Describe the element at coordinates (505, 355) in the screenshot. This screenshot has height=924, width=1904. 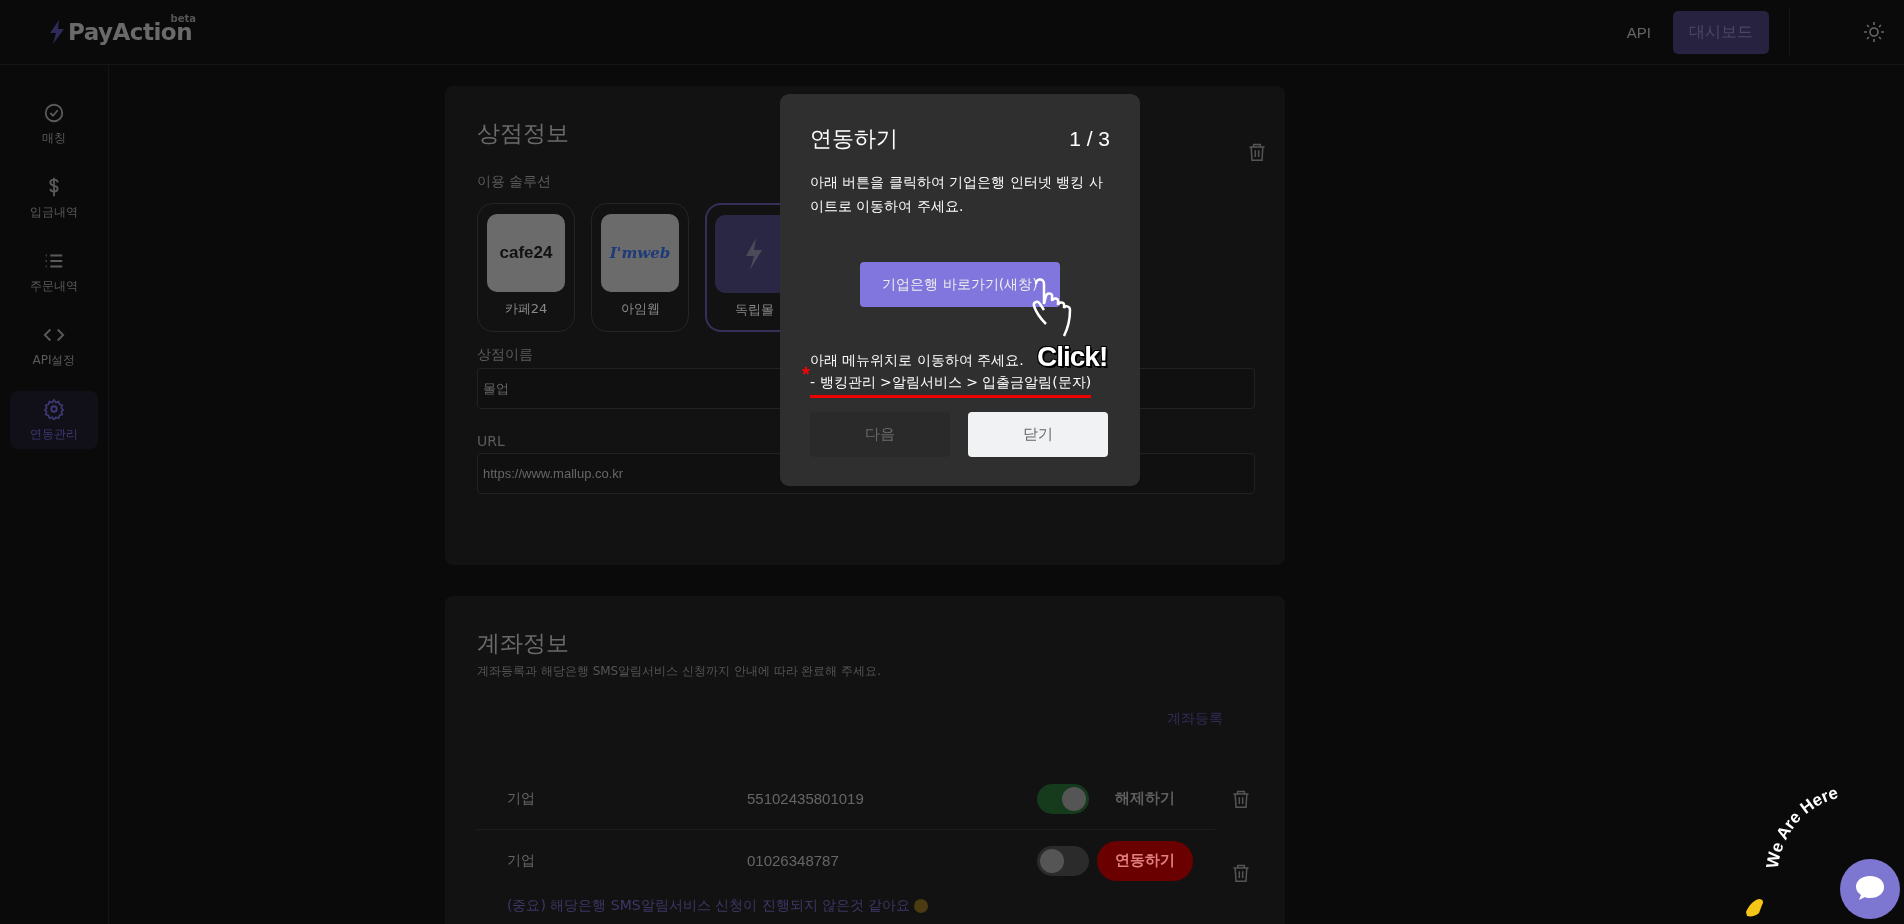
I see `field-label: 상점이름` at that location.